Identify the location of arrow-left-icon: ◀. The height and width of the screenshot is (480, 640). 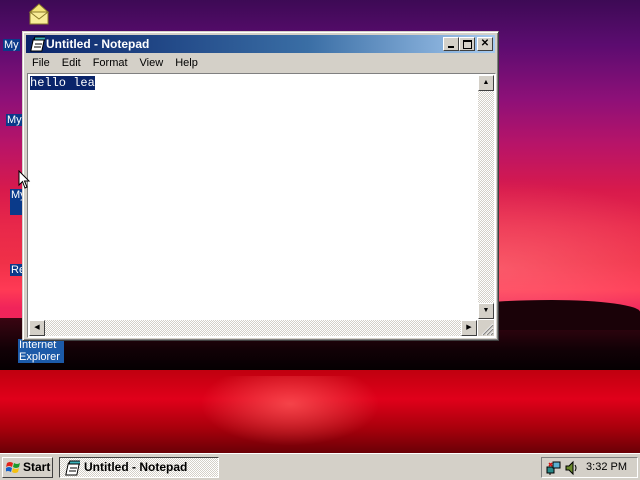
(37, 327).